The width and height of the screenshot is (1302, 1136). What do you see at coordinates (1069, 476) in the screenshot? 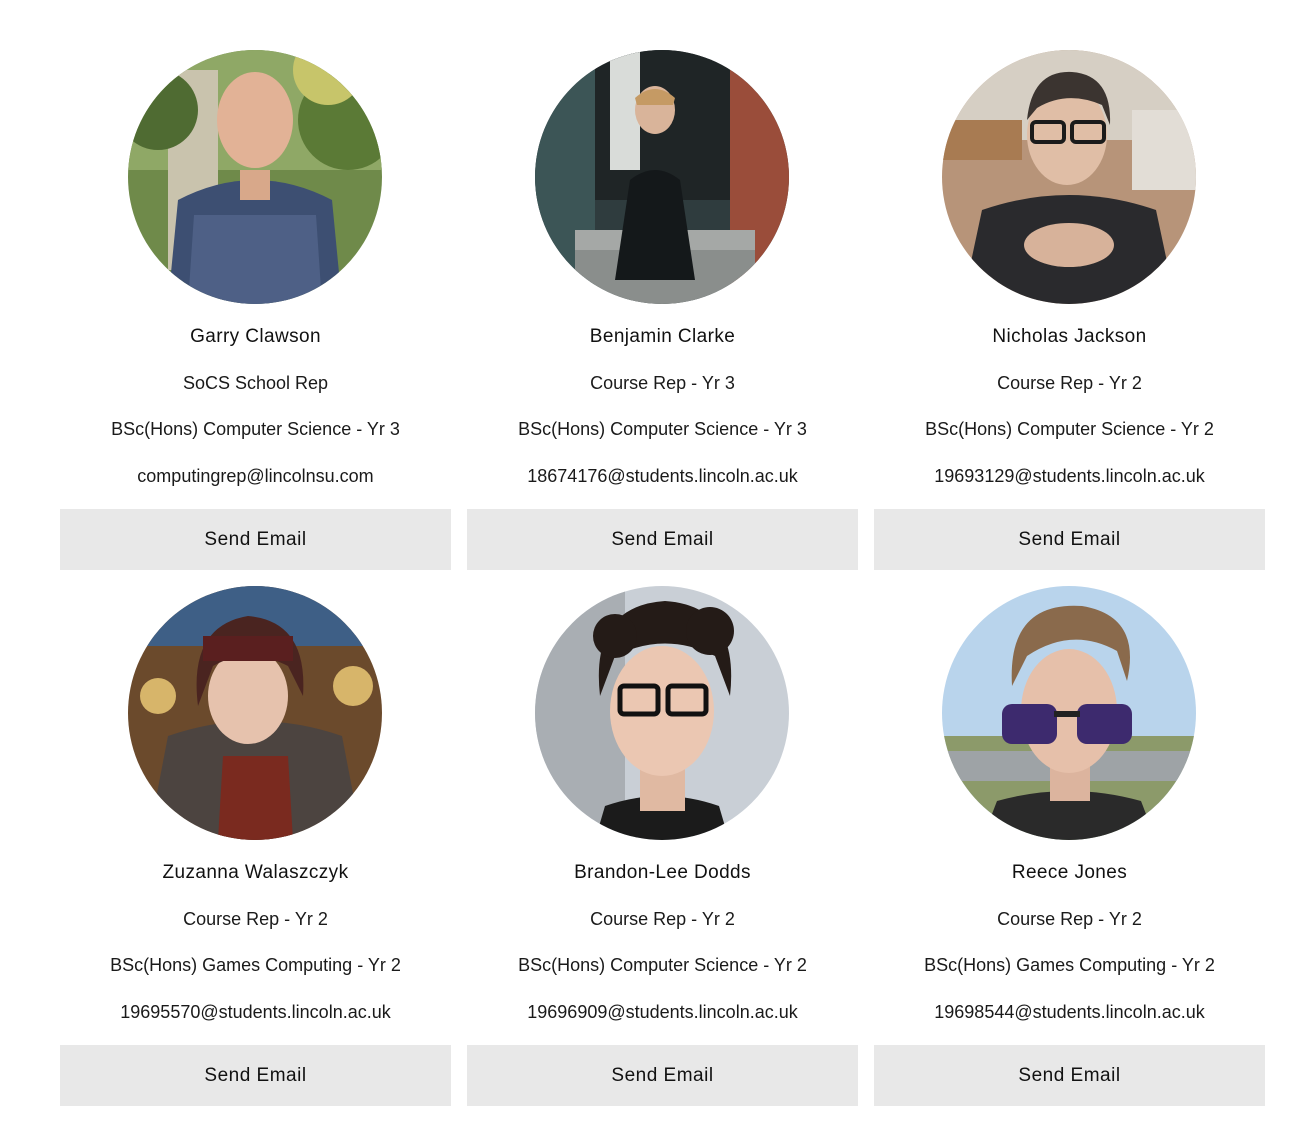
I see `rep-email: 19693129@students.lincoln.ac.uk` at bounding box center [1069, 476].